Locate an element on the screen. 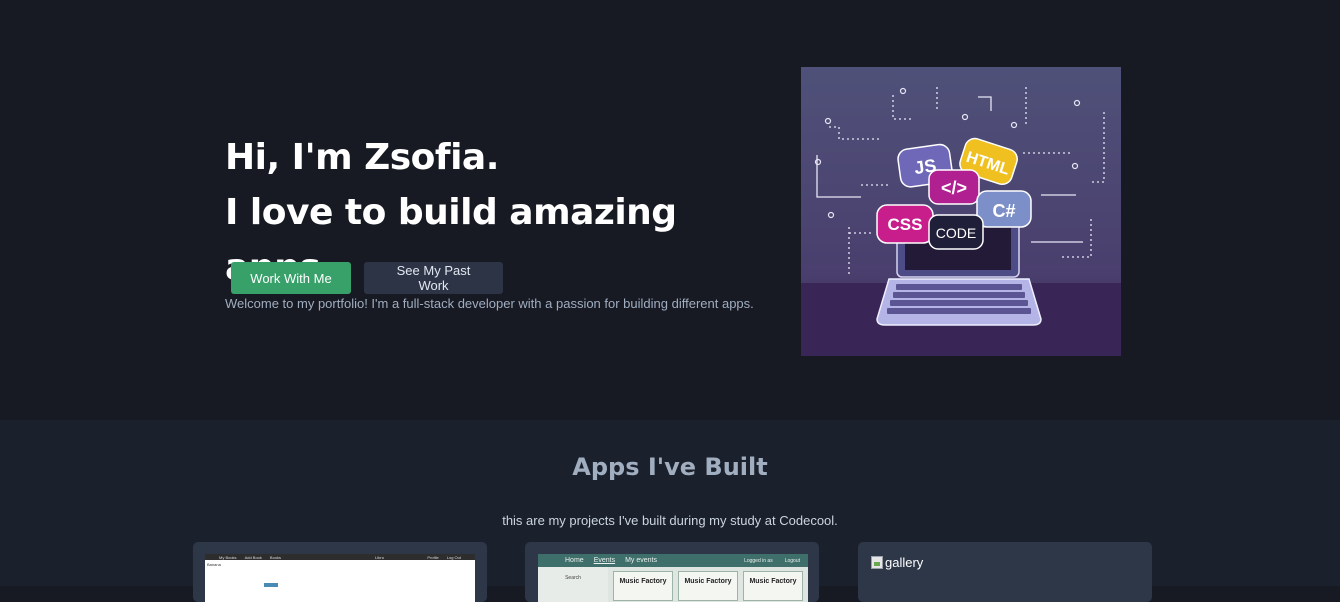 The height and width of the screenshot is (602, 1340). project-card-gallery: gallery is located at coordinates (1005, 572).